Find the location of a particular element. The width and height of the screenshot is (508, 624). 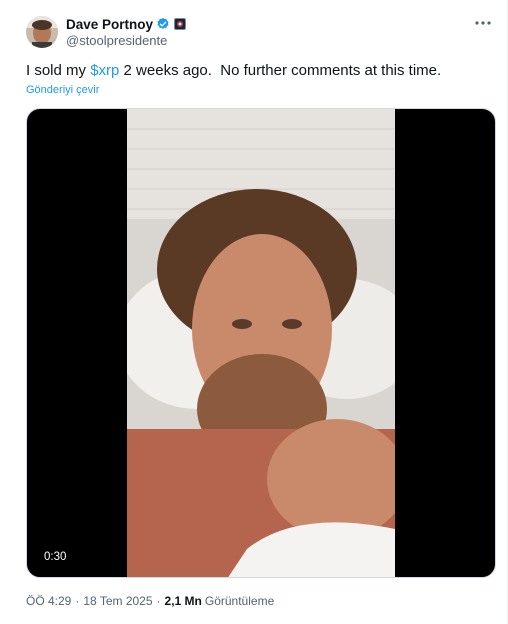

views-count: 2,1 Mn is located at coordinates (183, 601).